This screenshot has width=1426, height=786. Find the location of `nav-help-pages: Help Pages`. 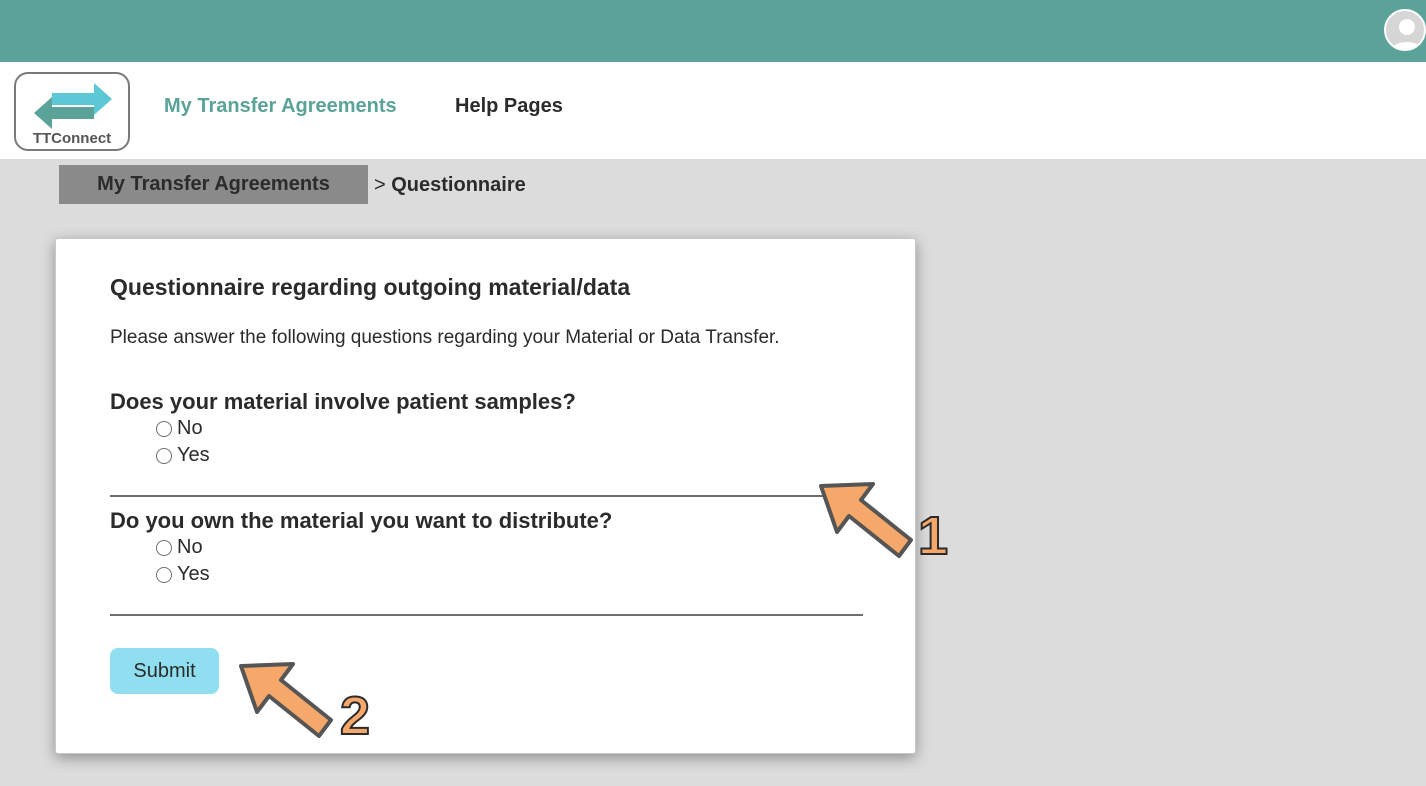

nav-help-pages: Help Pages is located at coordinates (509, 106).